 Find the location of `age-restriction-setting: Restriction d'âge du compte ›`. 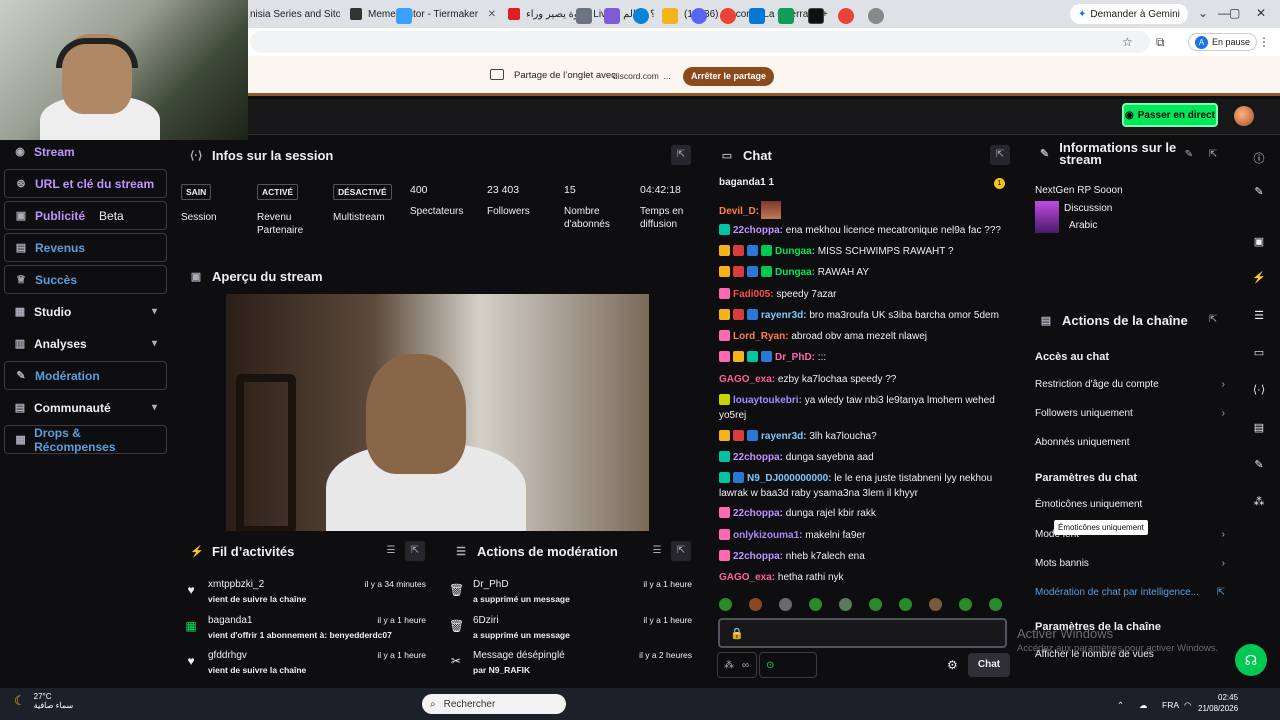

age-restriction-setting: Restriction d'âge du compte › is located at coordinates (1130, 384).